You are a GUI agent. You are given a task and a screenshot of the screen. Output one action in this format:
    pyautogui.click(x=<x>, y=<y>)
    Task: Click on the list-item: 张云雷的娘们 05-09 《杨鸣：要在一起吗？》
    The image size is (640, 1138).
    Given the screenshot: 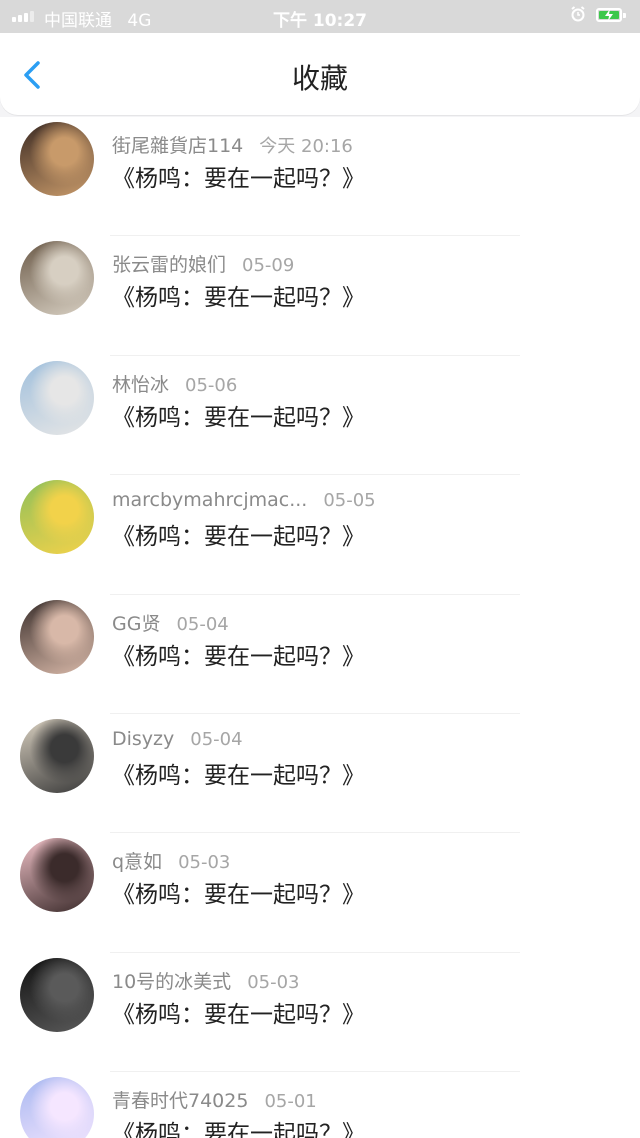 What is the action you would take?
    pyautogui.click(x=320, y=296)
    